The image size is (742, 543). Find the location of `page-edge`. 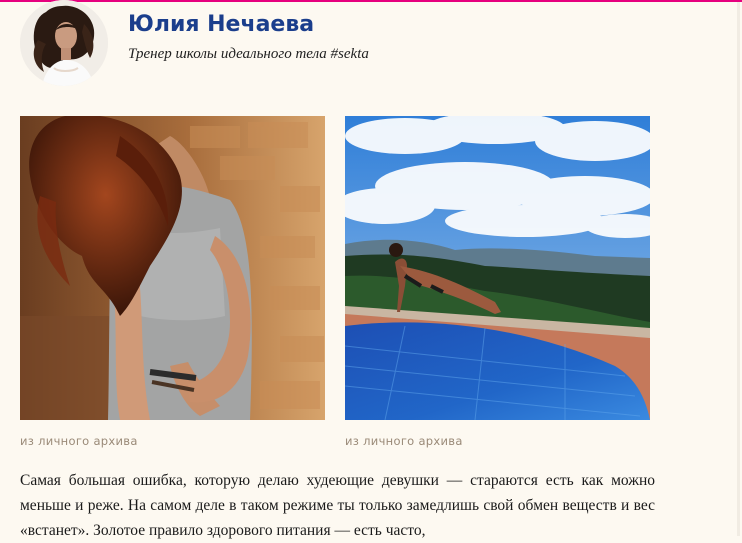

page-edge is located at coordinates (738, 269).